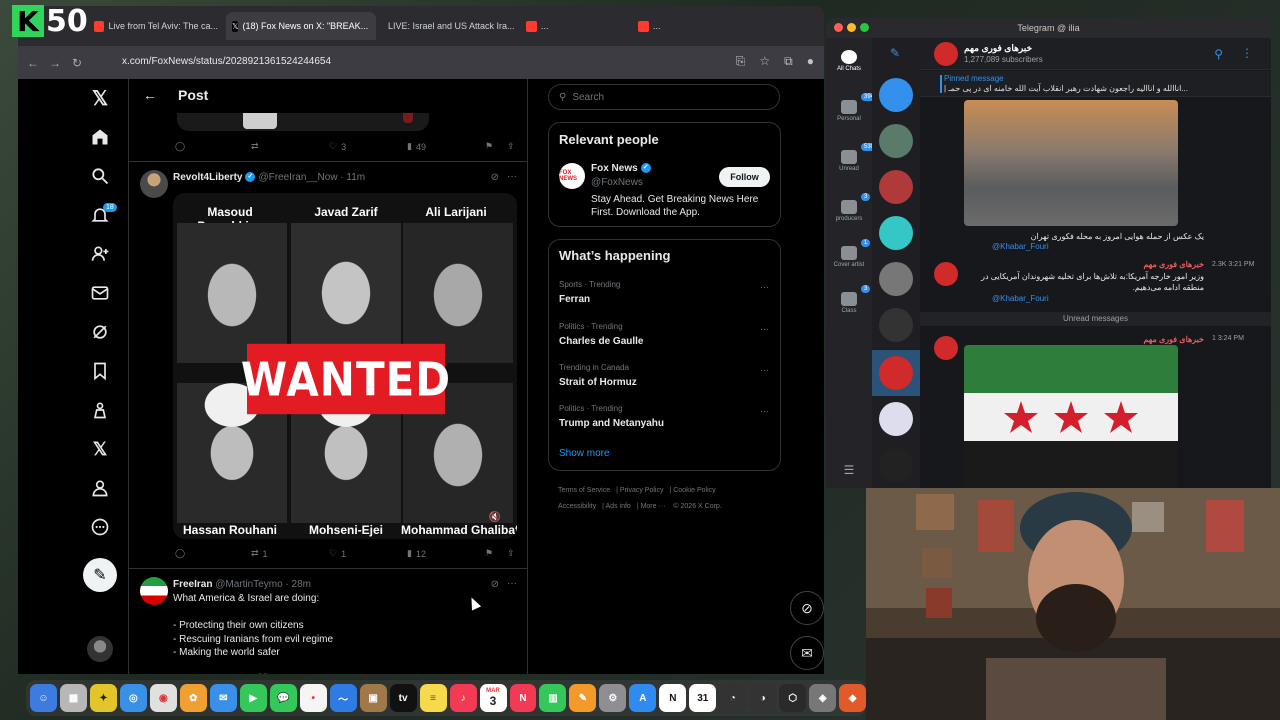  What do you see at coordinates (43, 698) in the screenshot?
I see `finder-icon: ☺` at bounding box center [43, 698].